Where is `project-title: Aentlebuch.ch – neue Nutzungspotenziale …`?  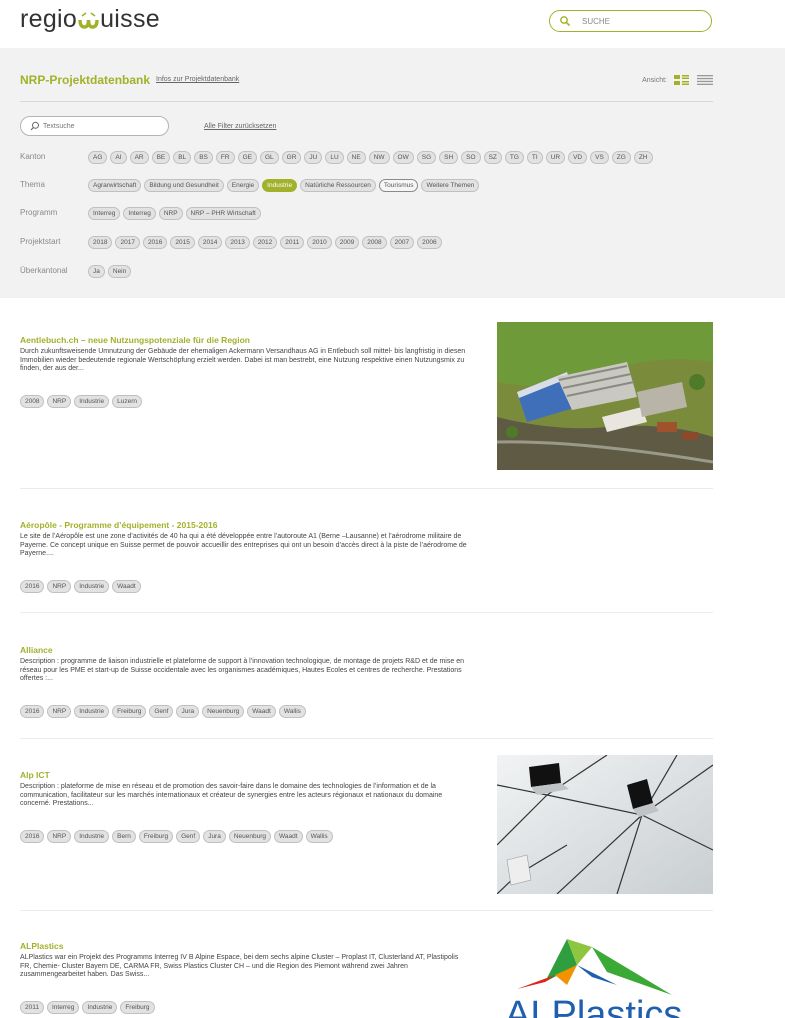
project-title: Aentlebuch.ch – neue Nutzungspotenziale … is located at coordinates (135, 340).